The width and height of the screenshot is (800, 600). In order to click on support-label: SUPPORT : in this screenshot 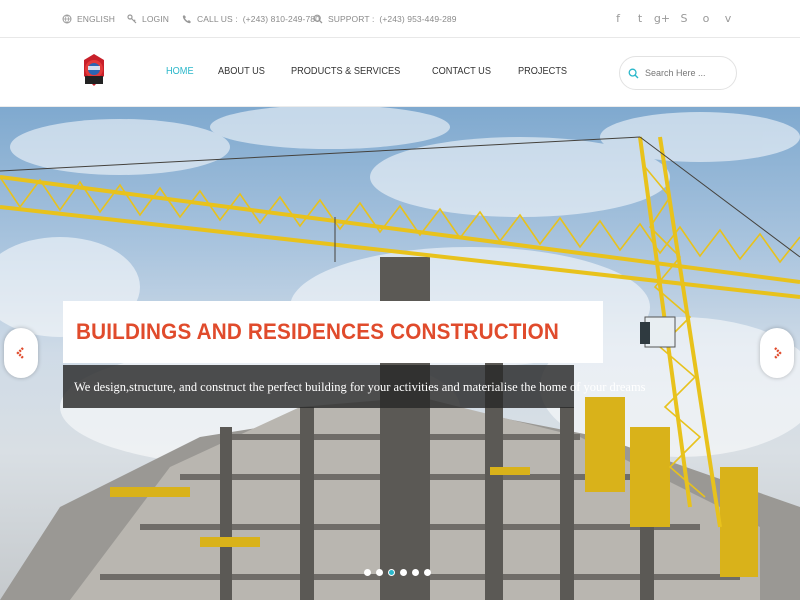, I will do `click(351, 19)`.